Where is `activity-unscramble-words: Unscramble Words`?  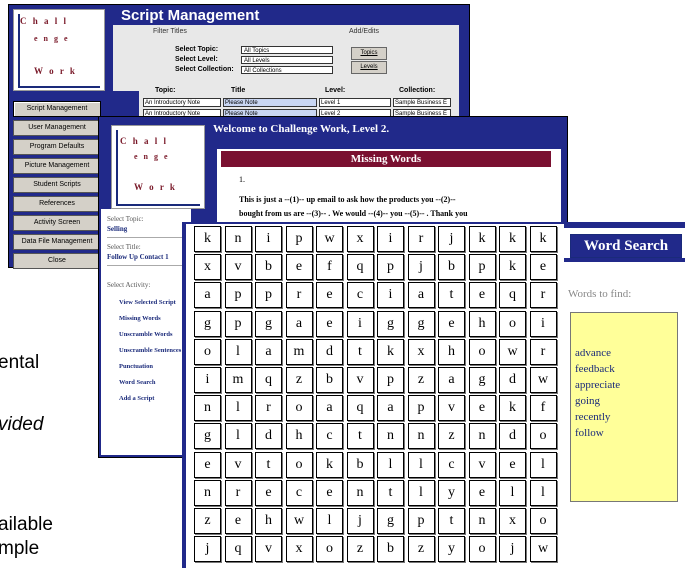 activity-unscramble-words: Unscramble Words is located at coordinates (146, 334).